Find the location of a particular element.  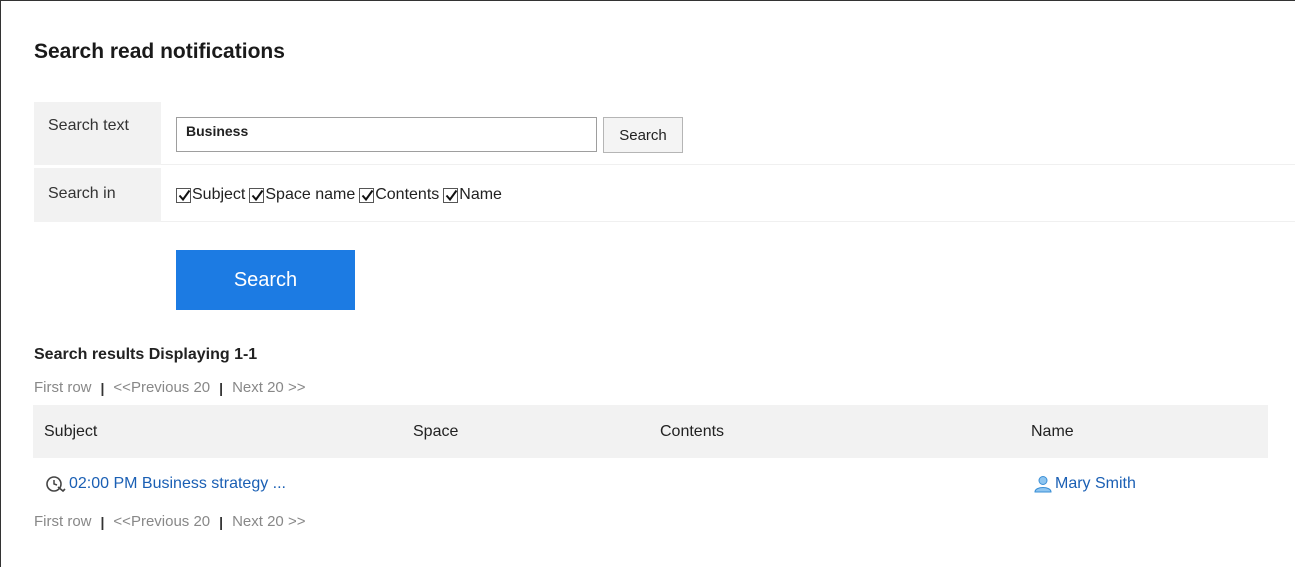

search-in-options: Subject Space name Contents Name is located at coordinates (341, 195).